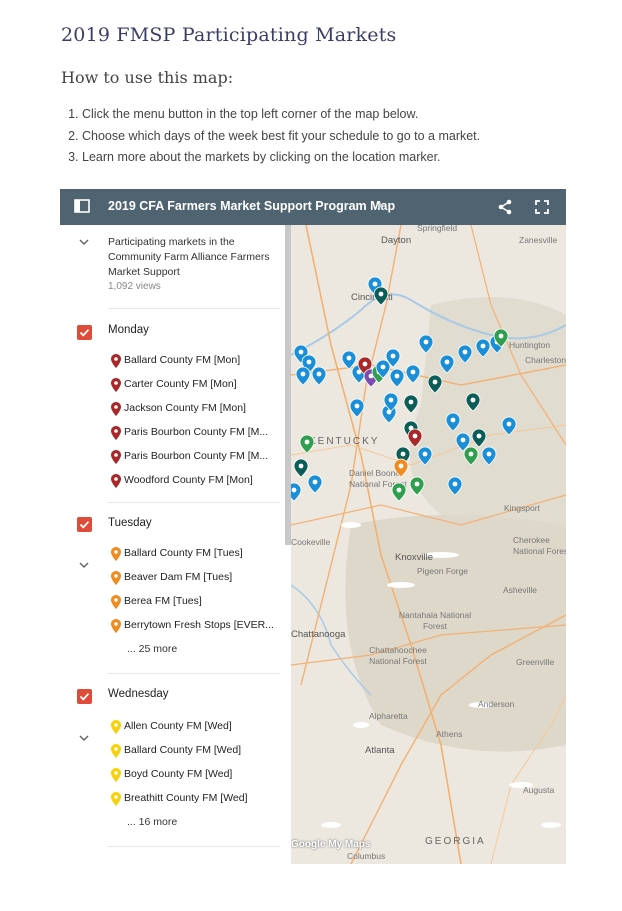 Image resolution: width=622 pixels, height=911 pixels. What do you see at coordinates (182, 360) in the screenshot?
I see `item-label: Ballard County FM [Mon]` at bounding box center [182, 360].